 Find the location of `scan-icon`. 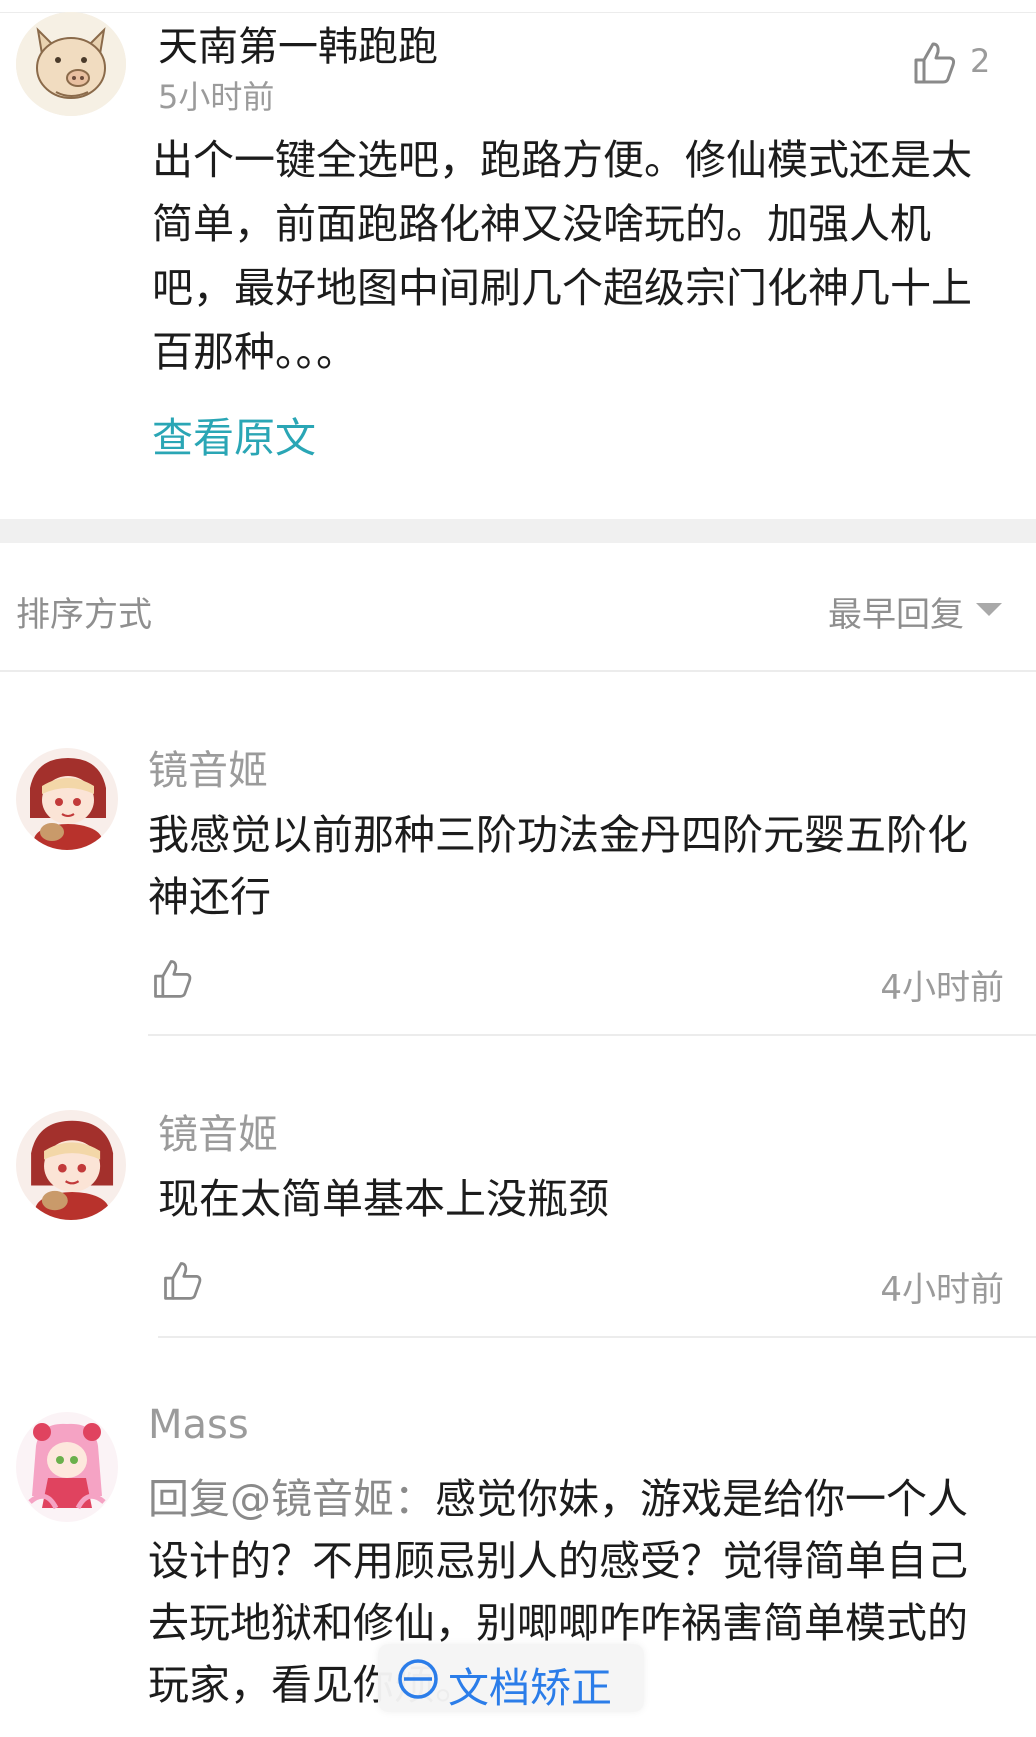

scan-icon is located at coordinates (418, 1679).